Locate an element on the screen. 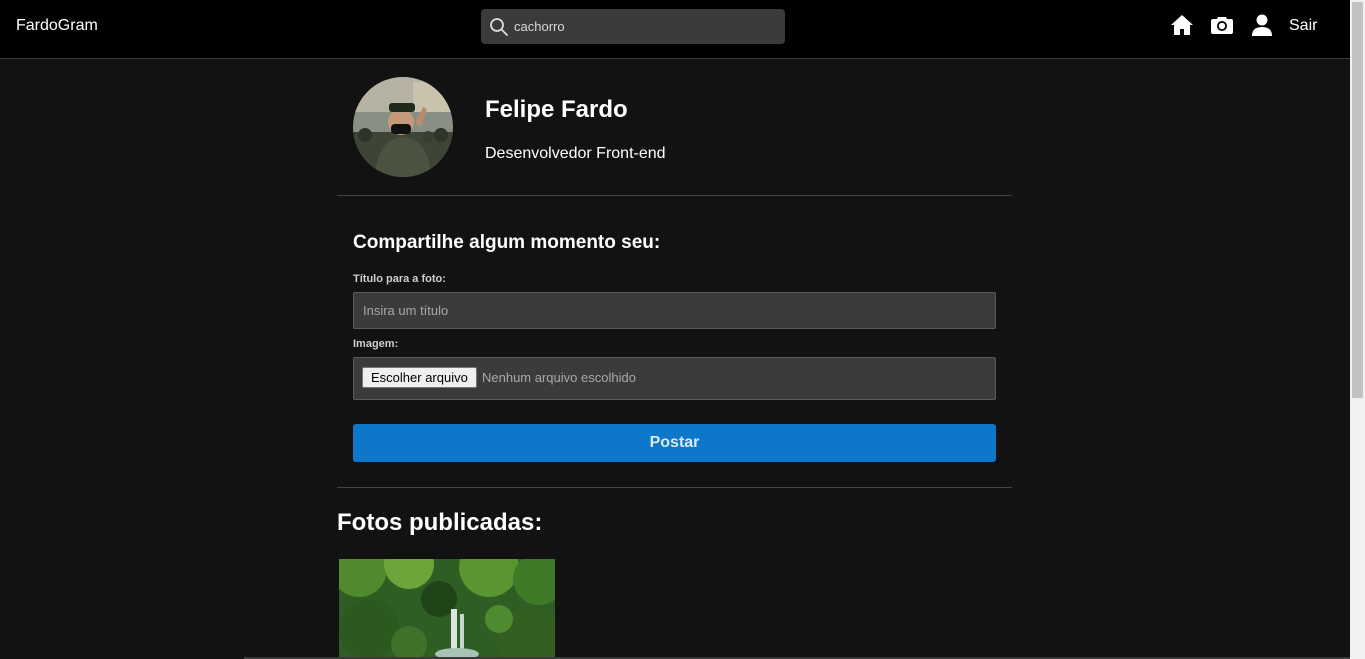 Image resolution: width=1365 pixels, height=659 pixels. post-button: Postar is located at coordinates (674, 443).